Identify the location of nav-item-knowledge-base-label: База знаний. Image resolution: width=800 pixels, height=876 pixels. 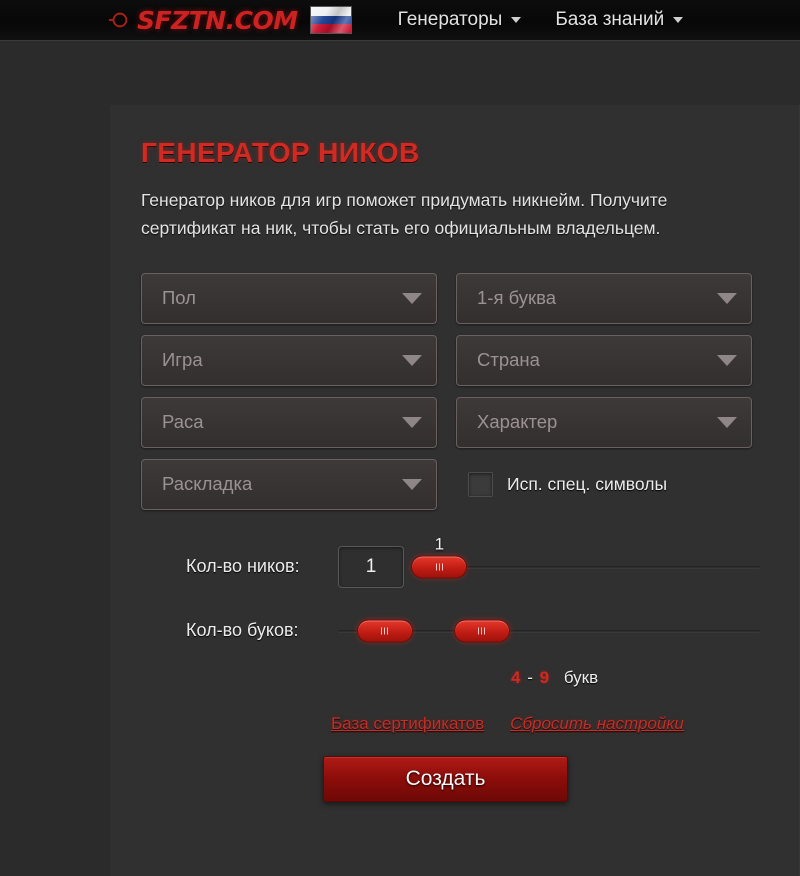
(610, 19).